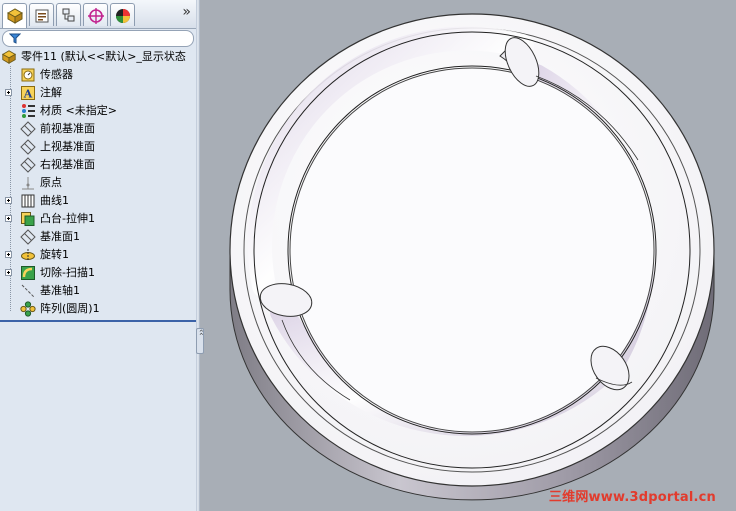 The width and height of the screenshot is (736, 511). Describe the element at coordinates (28, 219) in the screenshot. I see `extrude-icon` at that location.